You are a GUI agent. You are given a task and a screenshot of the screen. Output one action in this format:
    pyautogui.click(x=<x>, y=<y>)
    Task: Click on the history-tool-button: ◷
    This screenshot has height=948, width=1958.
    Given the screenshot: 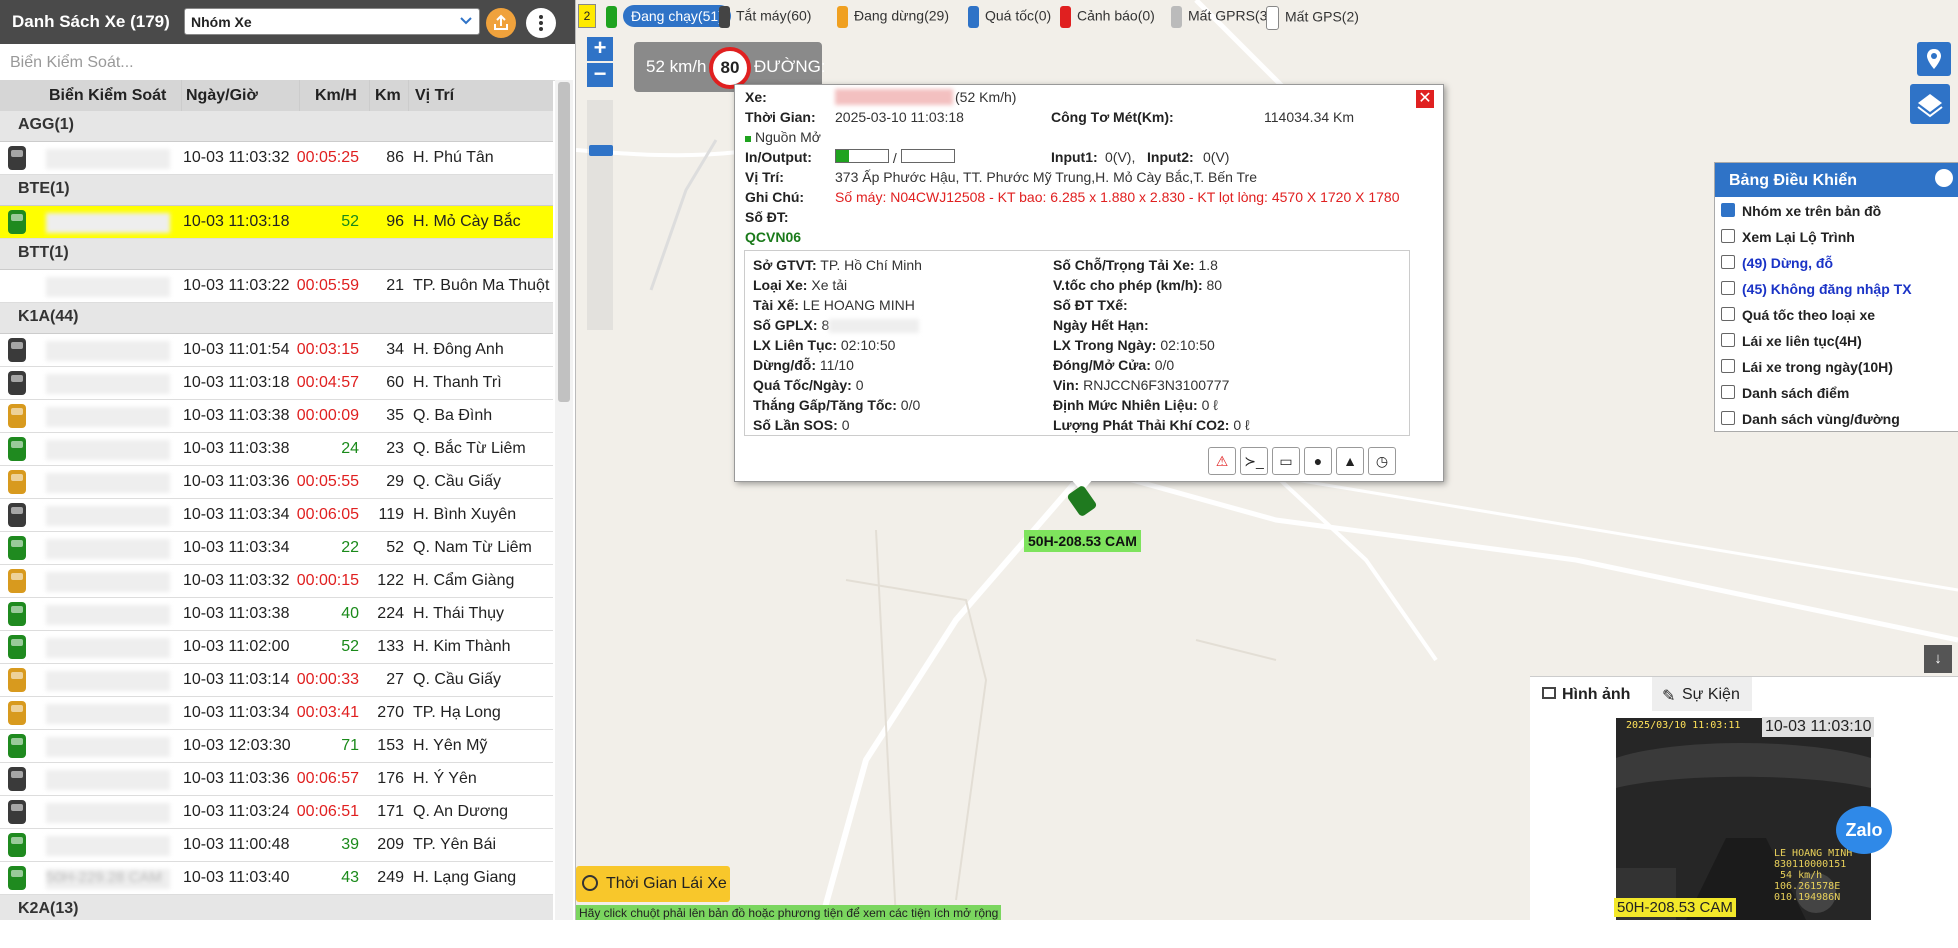 What is the action you would take?
    pyautogui.click(x=1382, y=461)
    